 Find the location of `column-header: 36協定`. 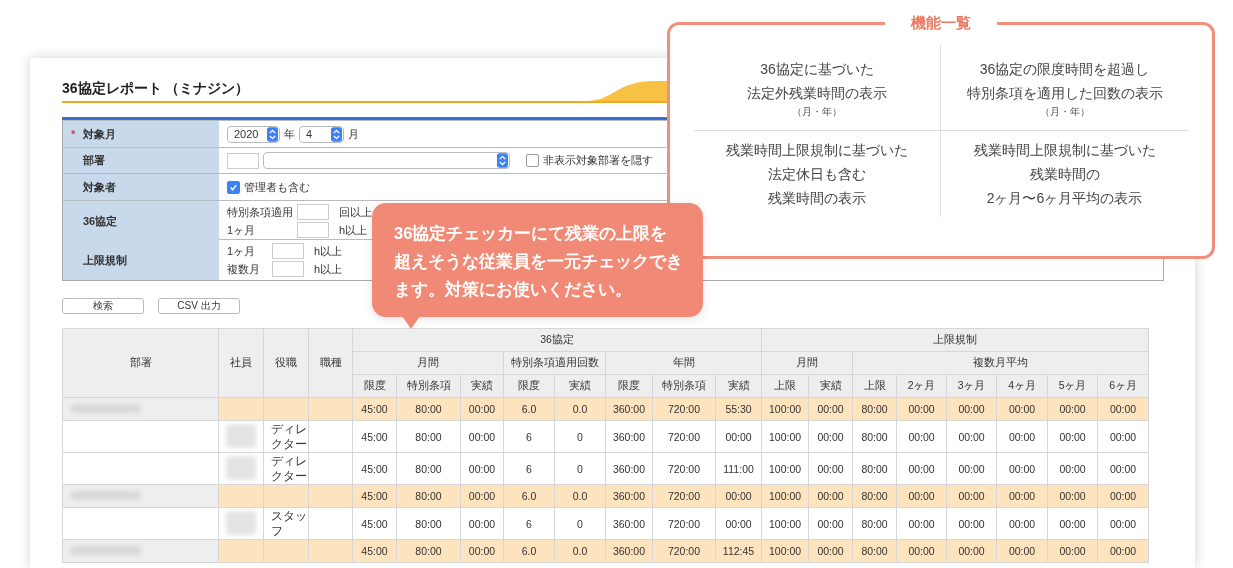

column-header: 36協定 is located at coordinates (557, 340).